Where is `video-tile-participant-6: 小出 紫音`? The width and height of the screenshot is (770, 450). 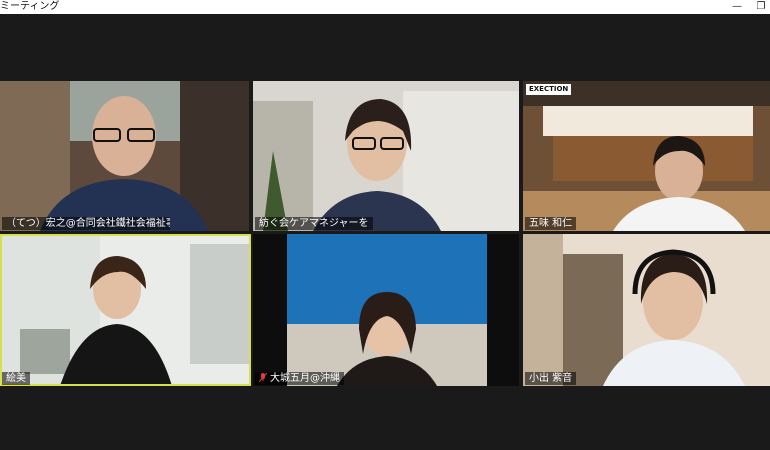
video-tile-participant-6: 小出 紫音 is located at coordinates (646, 310).